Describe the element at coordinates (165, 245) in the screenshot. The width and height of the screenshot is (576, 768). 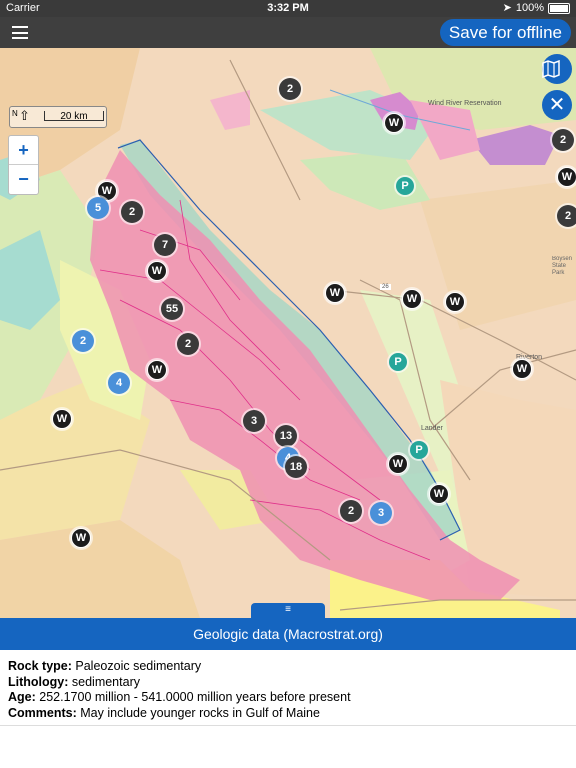
I see `cluster-marker: 7` at that location.